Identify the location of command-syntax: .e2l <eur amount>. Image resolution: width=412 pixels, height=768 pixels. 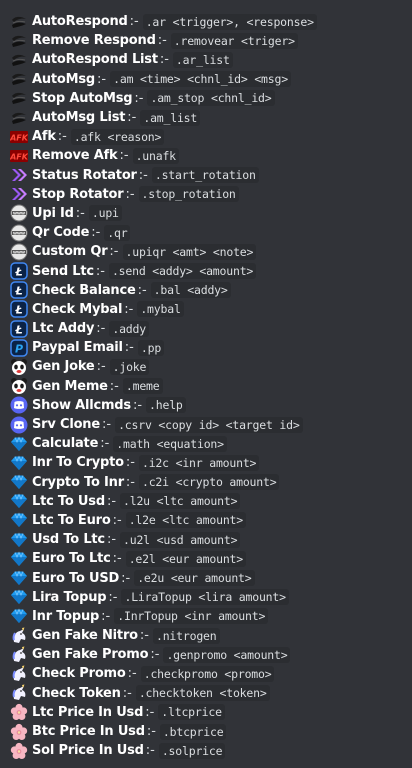
(185, 558).